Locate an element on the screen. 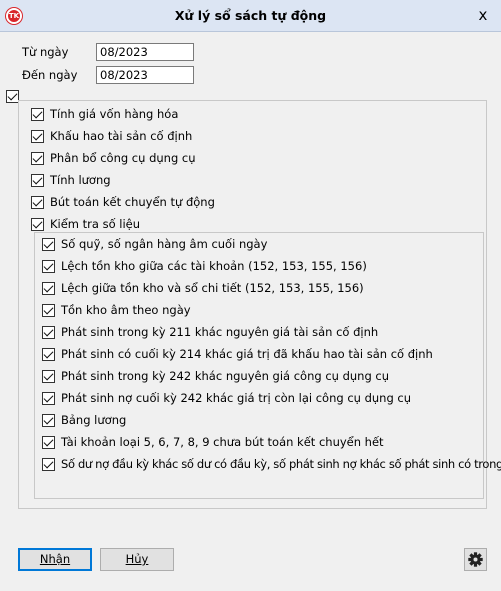  window-title: Xử lý sổ sách tự động is located at coordinates (250, 15).